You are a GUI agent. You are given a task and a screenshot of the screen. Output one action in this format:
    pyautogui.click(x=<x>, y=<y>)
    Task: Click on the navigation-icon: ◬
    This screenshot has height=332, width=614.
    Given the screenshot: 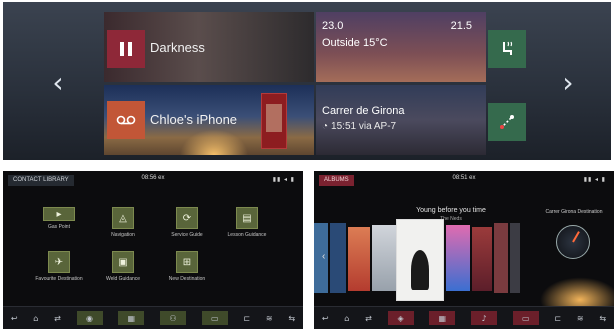 What is the action you would take?
    pyautogui.click(x=123, y=218)
    